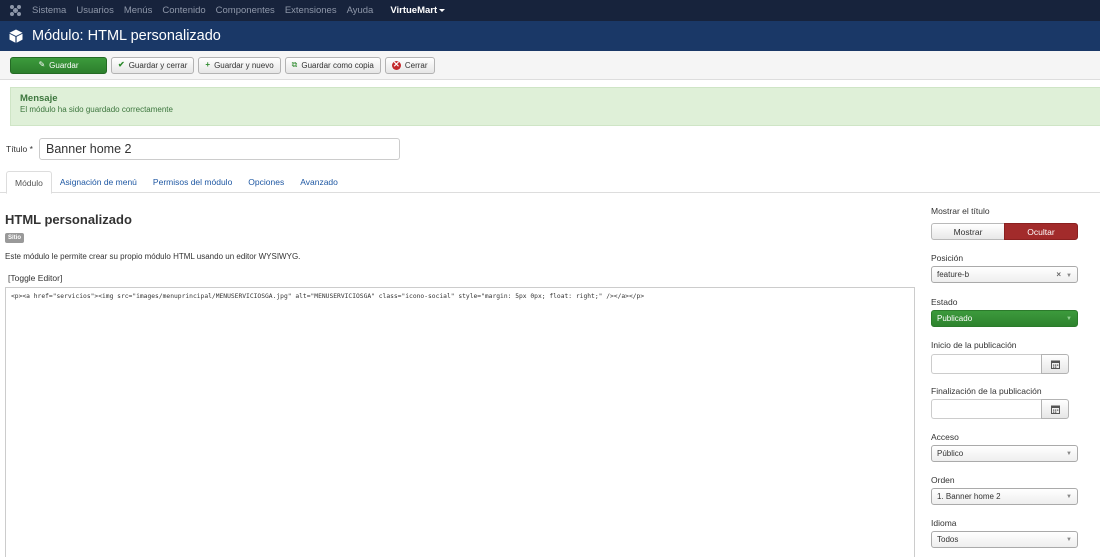 The height and width of the screenshot is (557, 1100). I want to click on menu-virtuemart-label: VirtueMart, so click(414, 10).